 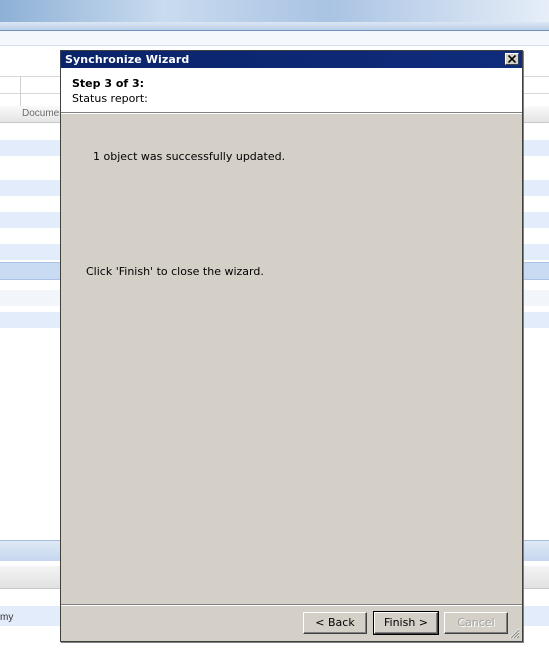 I want to click on app-toolbar-strip, so click(x=274, y=38).